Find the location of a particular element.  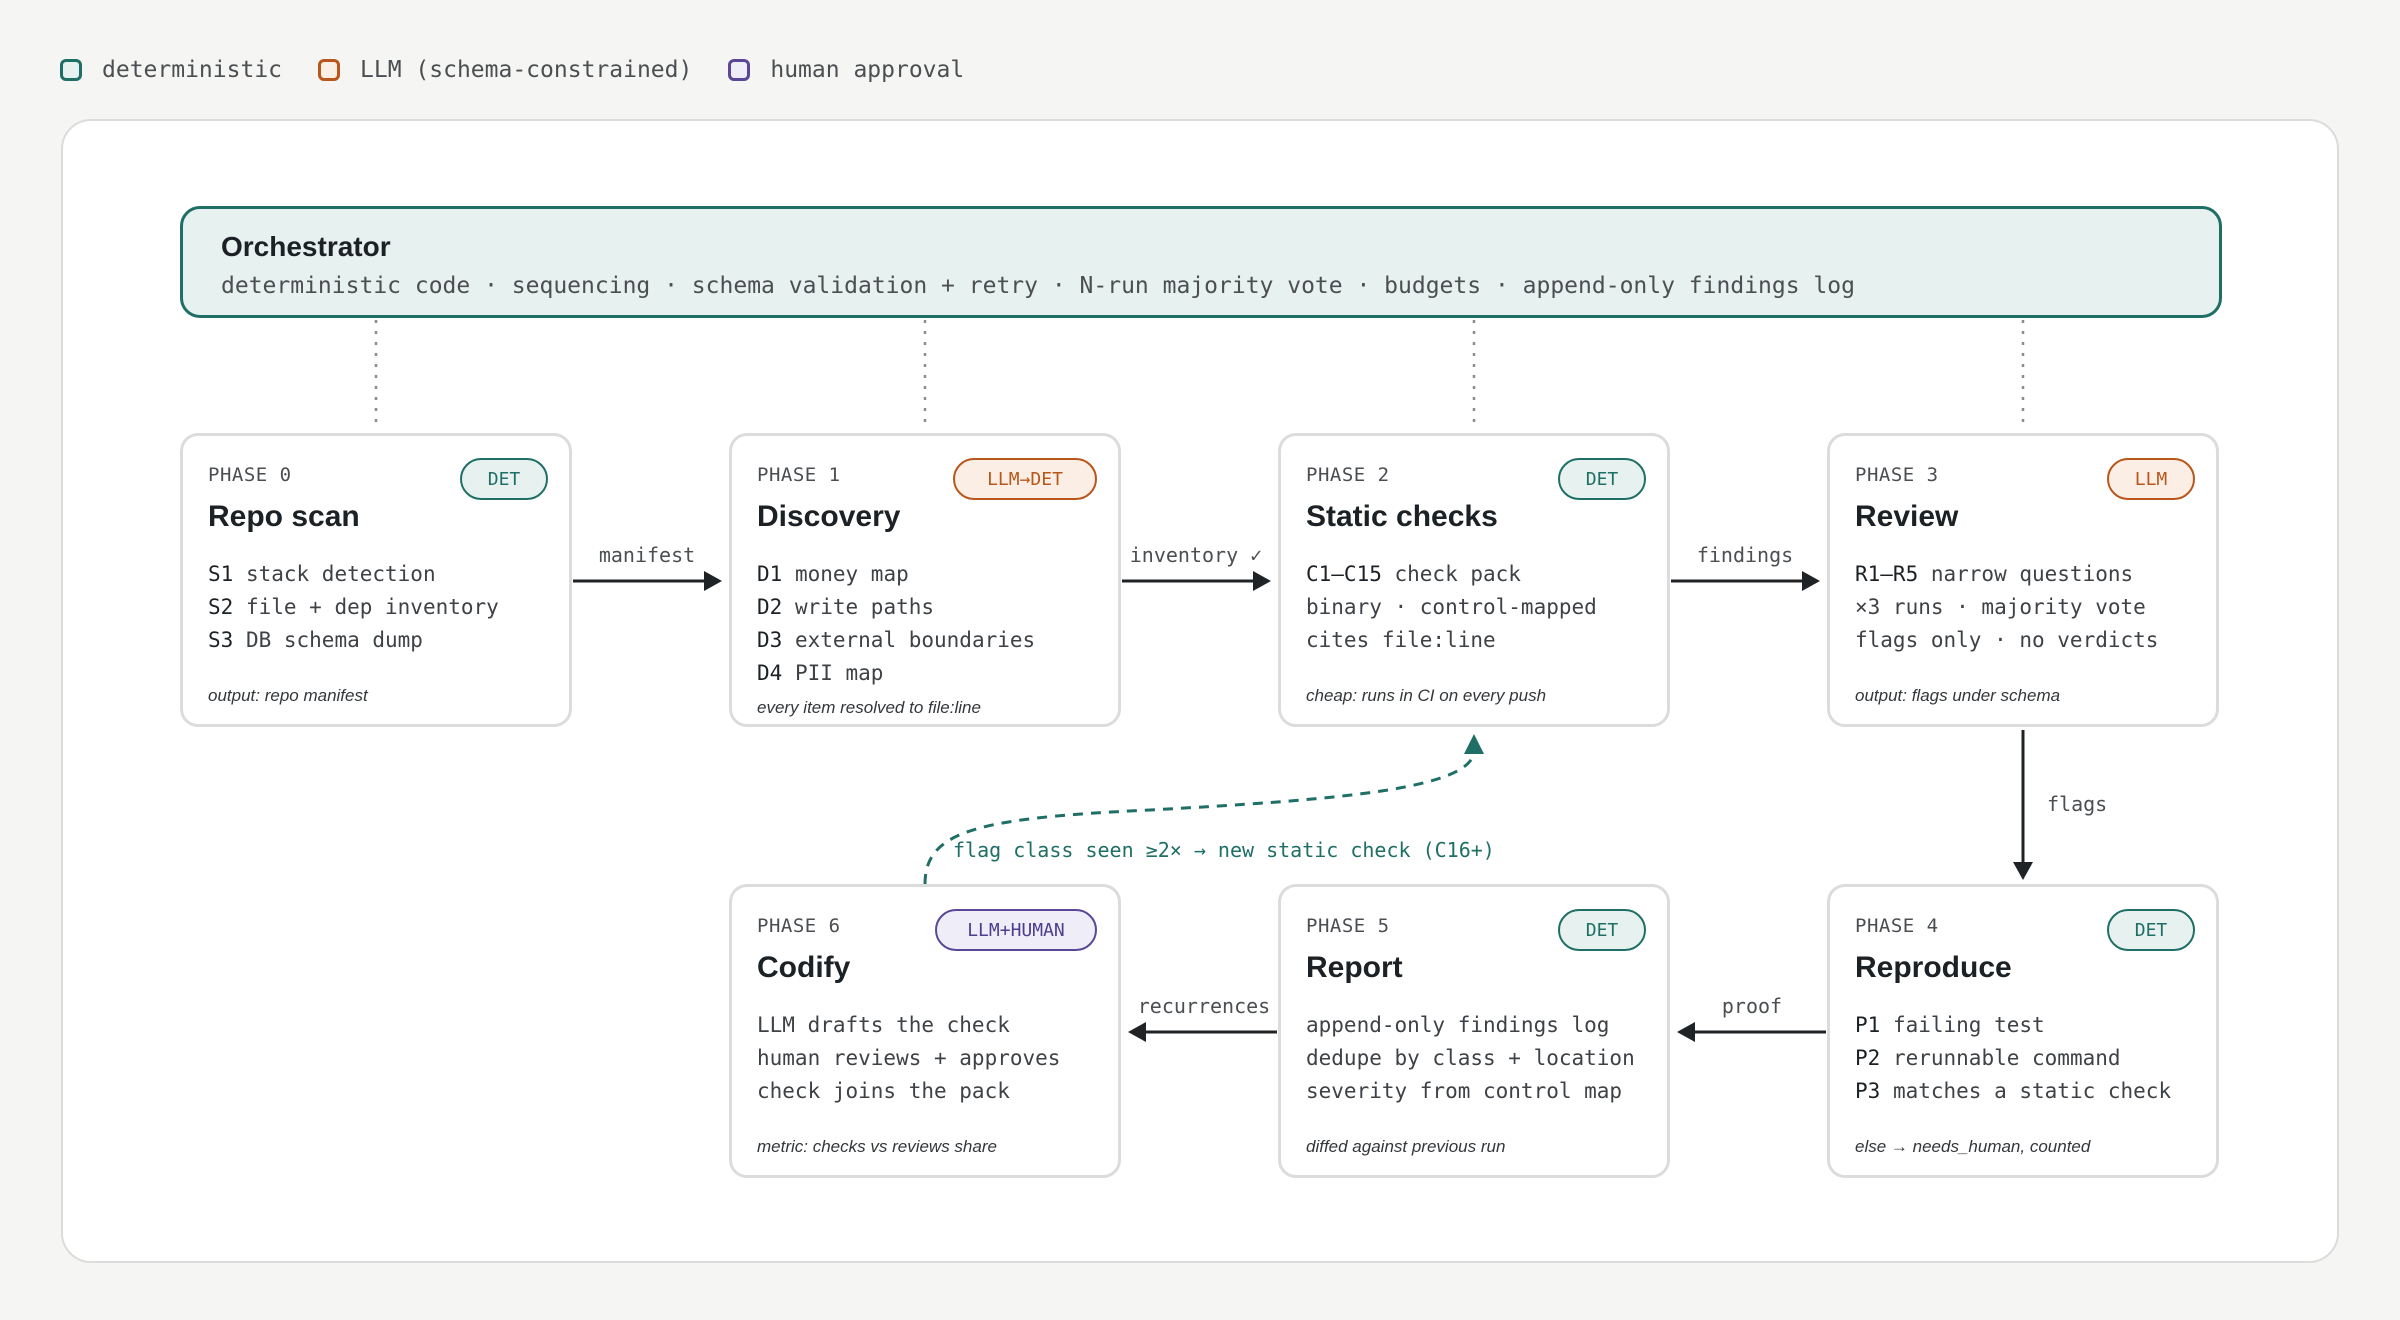

edge-label-proof: proof is located at coordinates (1752, 1006).